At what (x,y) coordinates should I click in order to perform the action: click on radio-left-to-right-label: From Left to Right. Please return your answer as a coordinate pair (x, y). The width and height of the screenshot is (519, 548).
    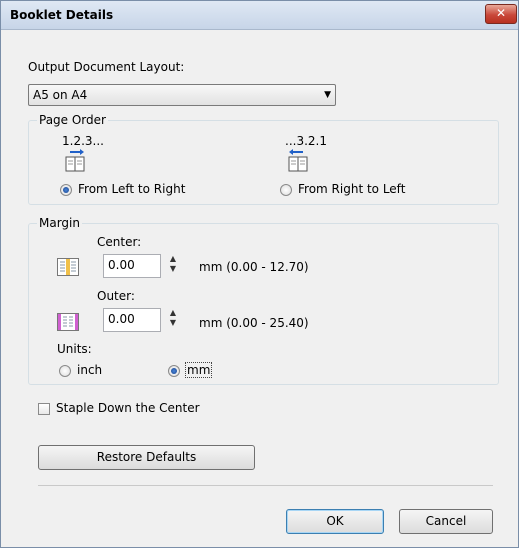
    Looking at the image, I should click on (132, 189).